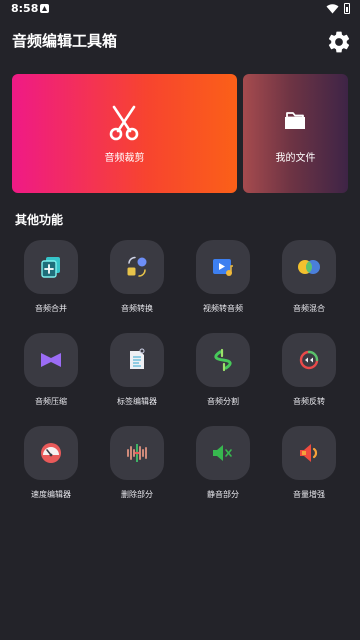 This screenshot has height=640, width=360. I want to click on battery-icon, so click(347, 8).